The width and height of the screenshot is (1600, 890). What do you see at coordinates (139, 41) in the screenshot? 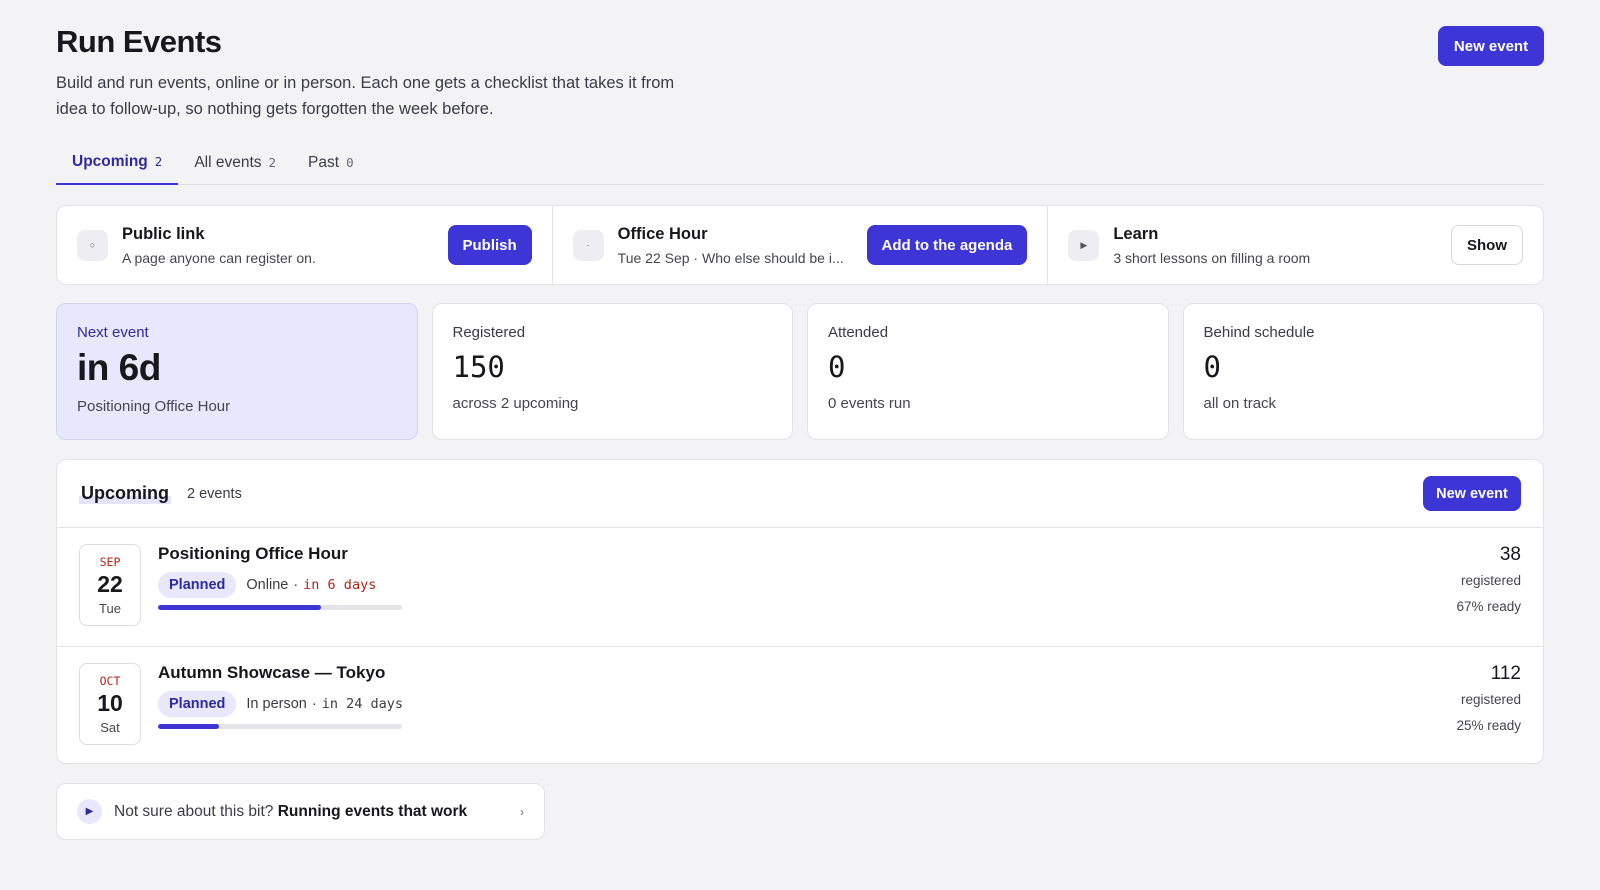
I see `page-title: Run Events` at bounding box center [139, 41].